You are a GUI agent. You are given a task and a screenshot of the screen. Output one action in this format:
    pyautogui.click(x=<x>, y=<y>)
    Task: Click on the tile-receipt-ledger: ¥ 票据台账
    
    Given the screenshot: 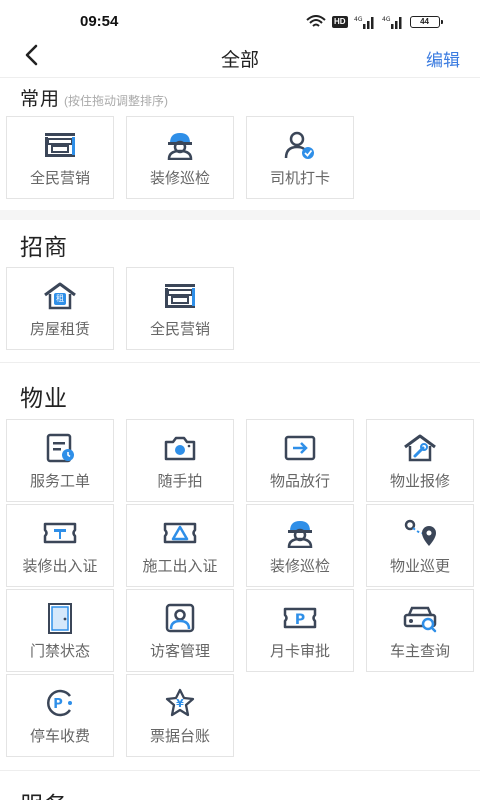 What is the action you would take?
    pyautogui.click(x=180, y=715)
    